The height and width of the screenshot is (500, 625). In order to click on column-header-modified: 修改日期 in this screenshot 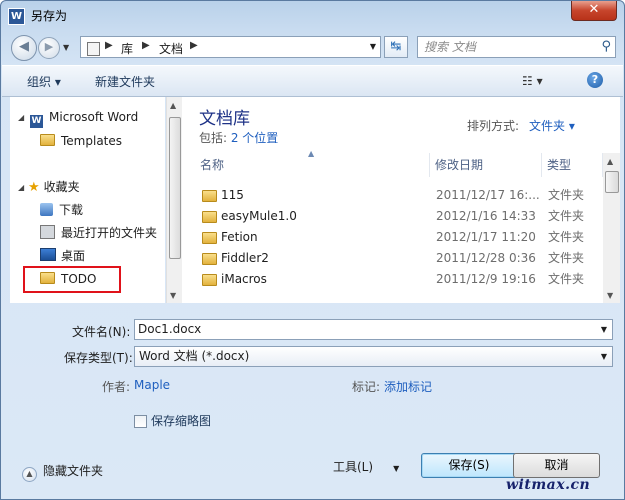, I will do `click(486, 165)`.